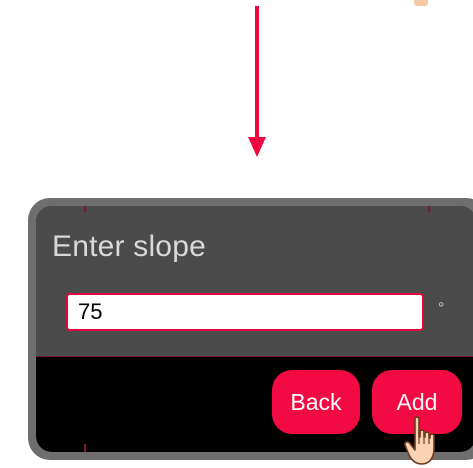  I want to click on partial-hand-icon, so click(421, 3).